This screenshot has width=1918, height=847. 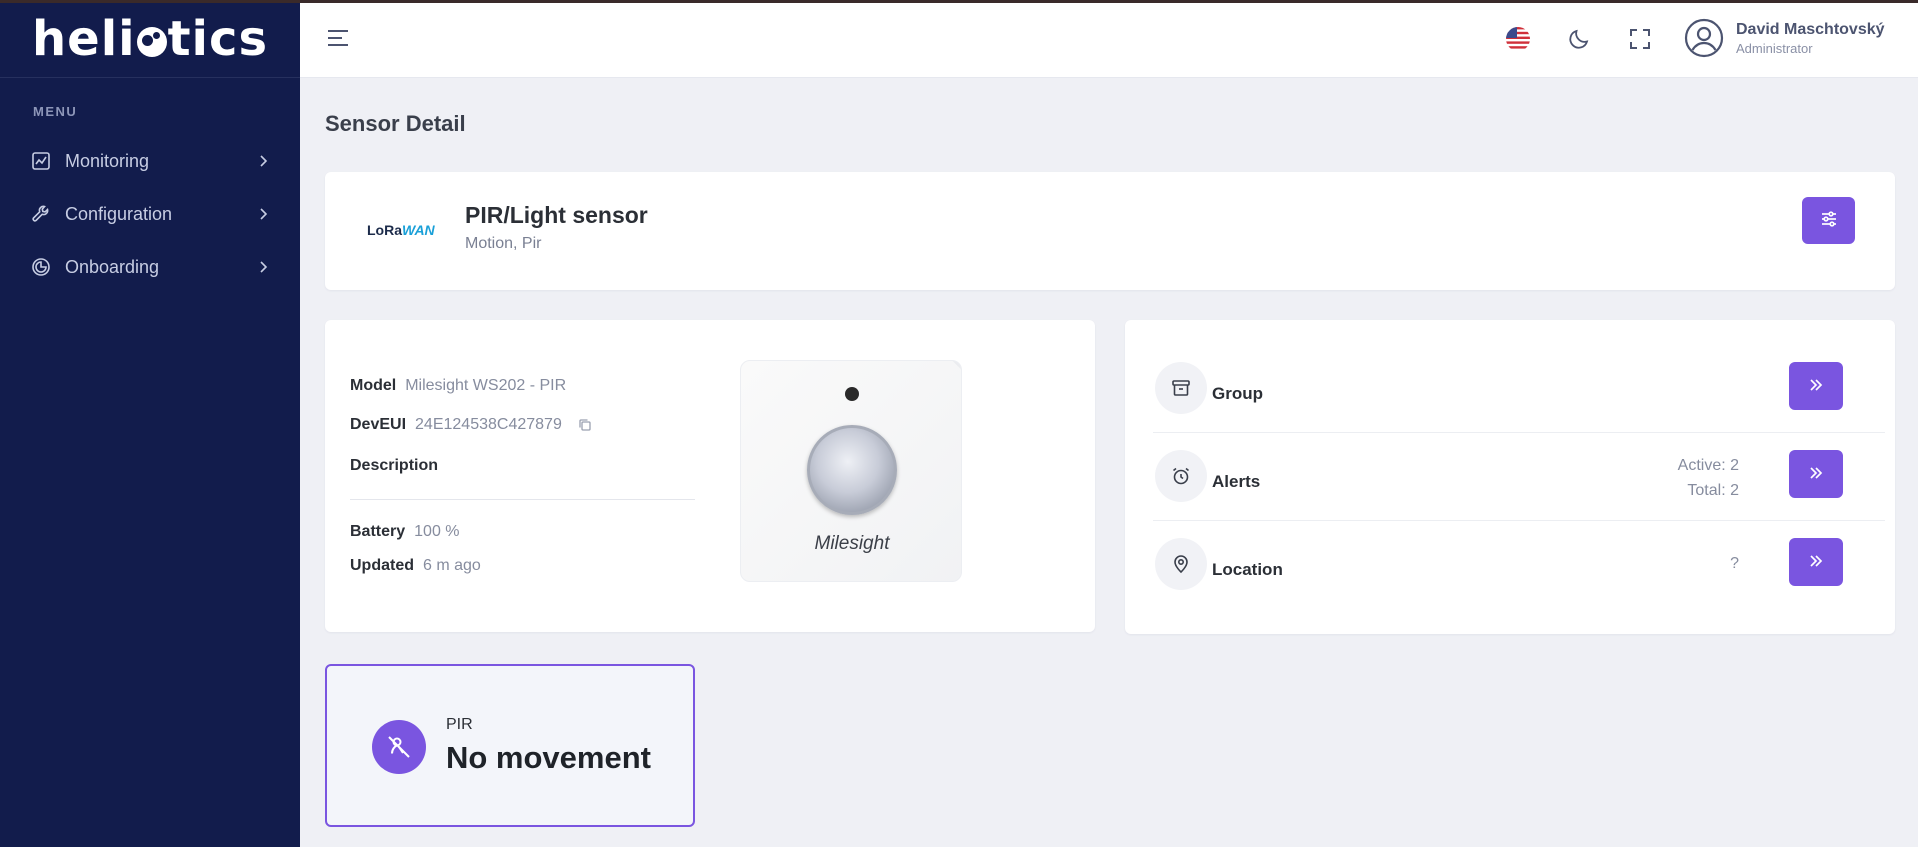 What do you see at coordinates (1247, 569) in the screenshot?
I see `location-label: Location` at bounding box center [1247, 569].